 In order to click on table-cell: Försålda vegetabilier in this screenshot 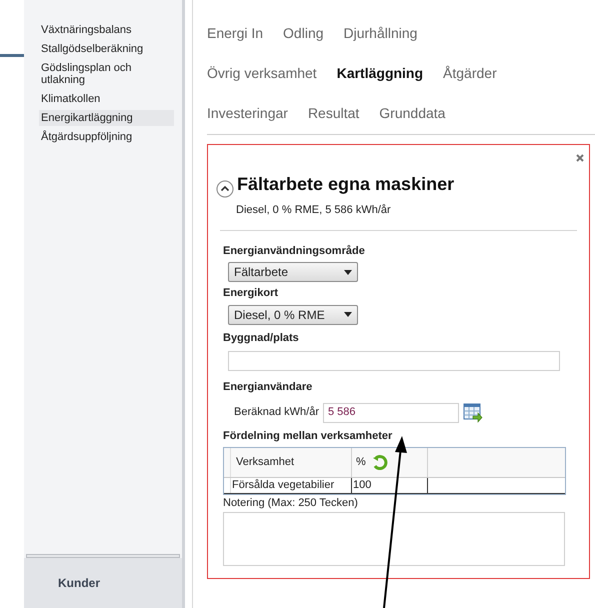, I will do `click(291, 485)`.